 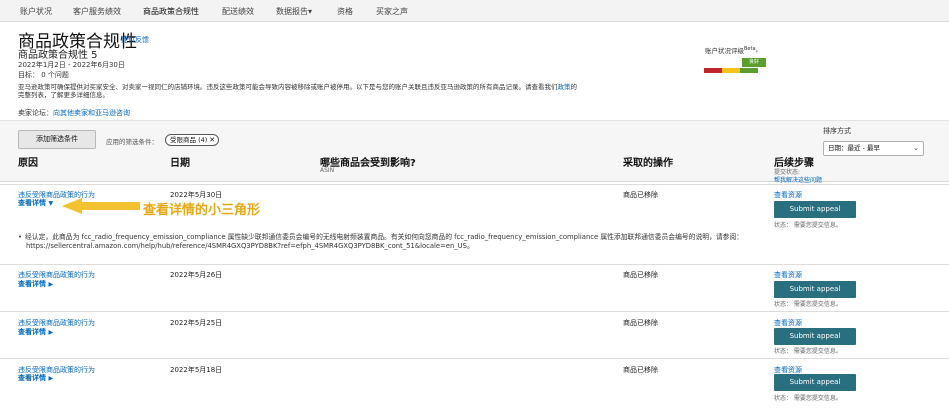 What do you see at coordinates (135, 40) in the screenshot?
I see `feedback-link: 提供反馈` at bounding box center [135, 40].